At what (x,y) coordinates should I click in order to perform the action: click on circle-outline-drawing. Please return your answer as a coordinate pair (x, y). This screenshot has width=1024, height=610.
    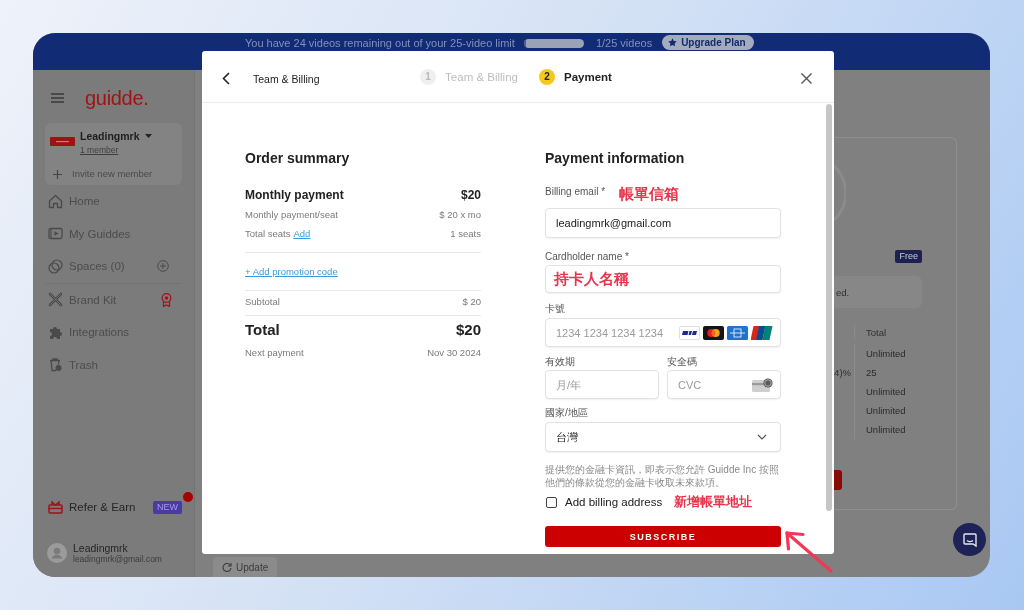
    Looking at the image, I should click on (840, 193).